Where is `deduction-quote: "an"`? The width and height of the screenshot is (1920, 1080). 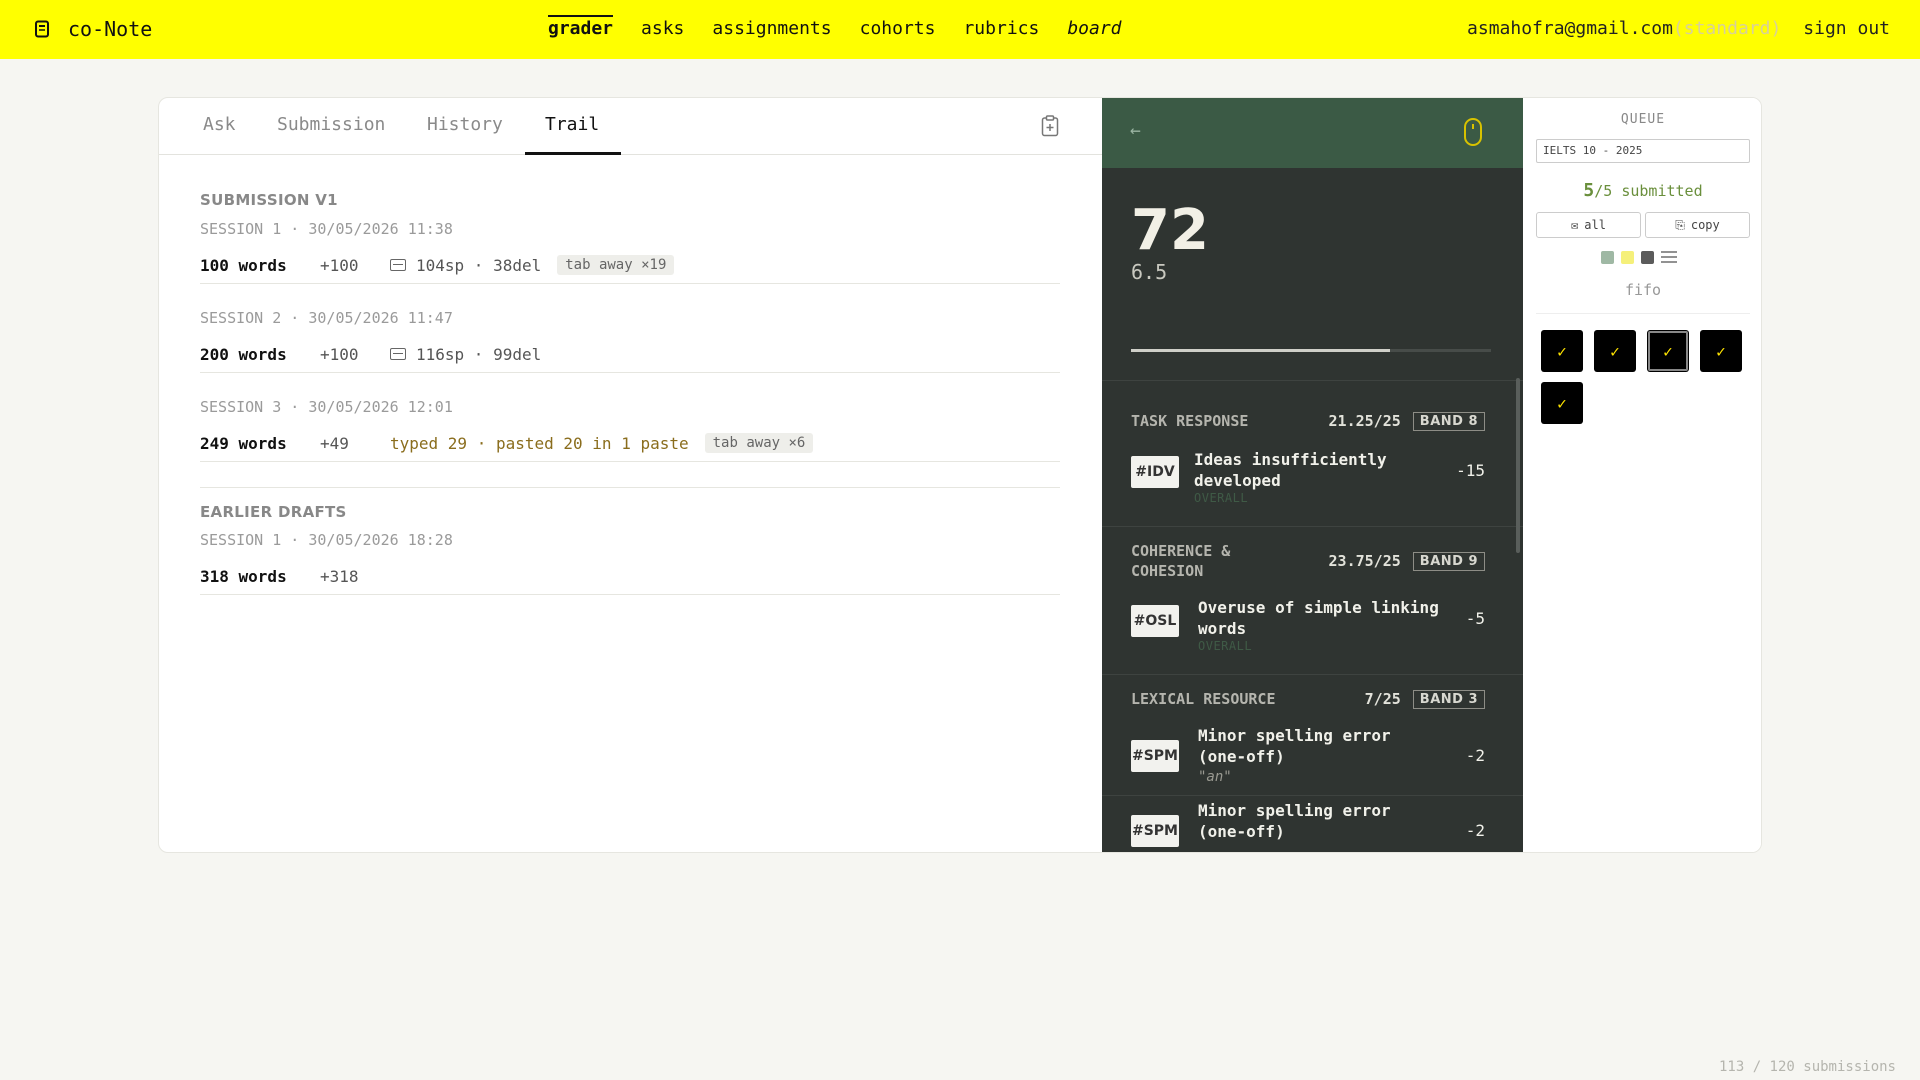
deduction-quote: "an" is located at coordinates (1215, 777).